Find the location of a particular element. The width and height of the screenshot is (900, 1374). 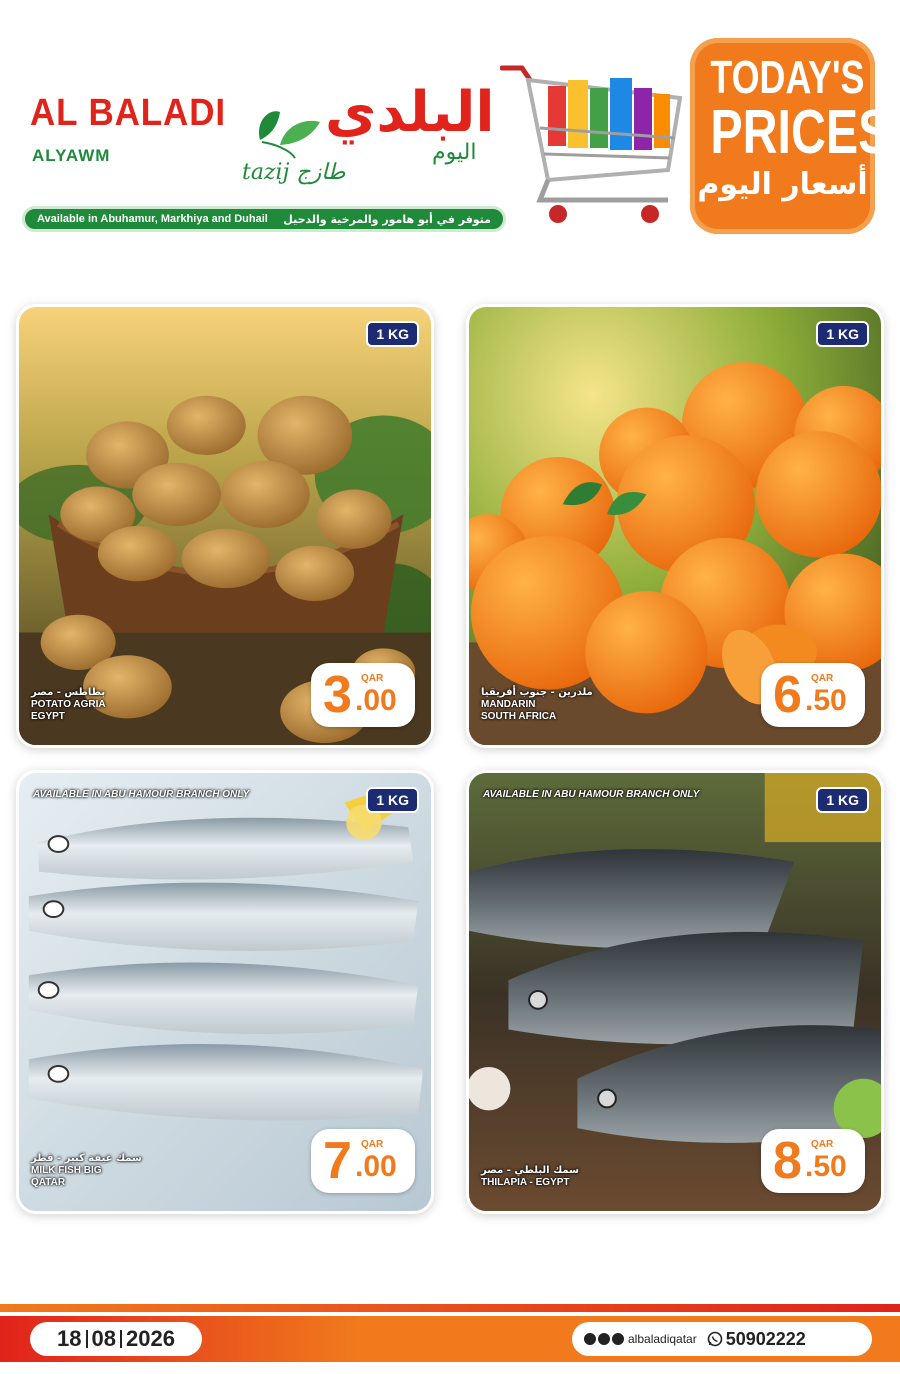

brand-tazij: tazij طازج is located at coordinates (294, 172).